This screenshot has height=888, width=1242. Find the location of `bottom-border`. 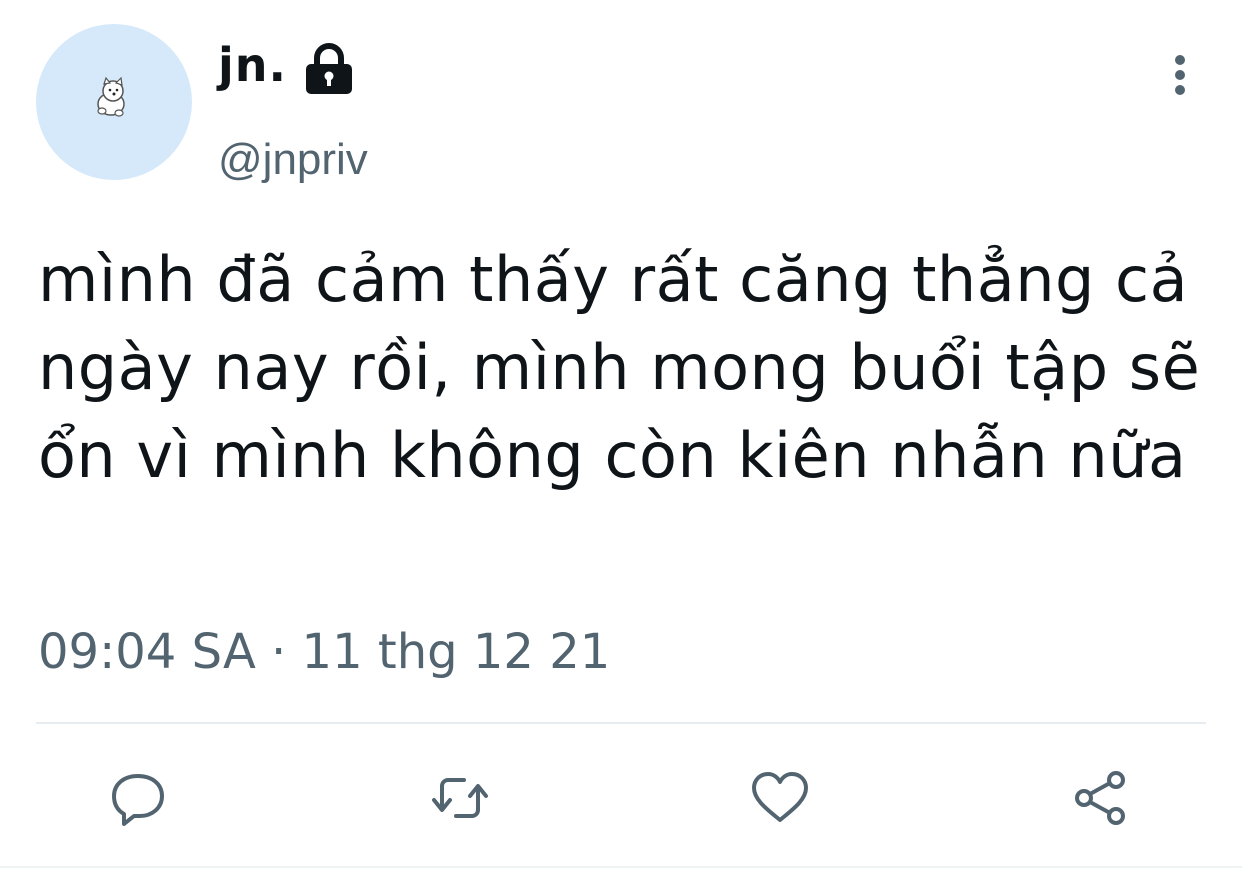

bottom-border is located at coordinates (621, 867).